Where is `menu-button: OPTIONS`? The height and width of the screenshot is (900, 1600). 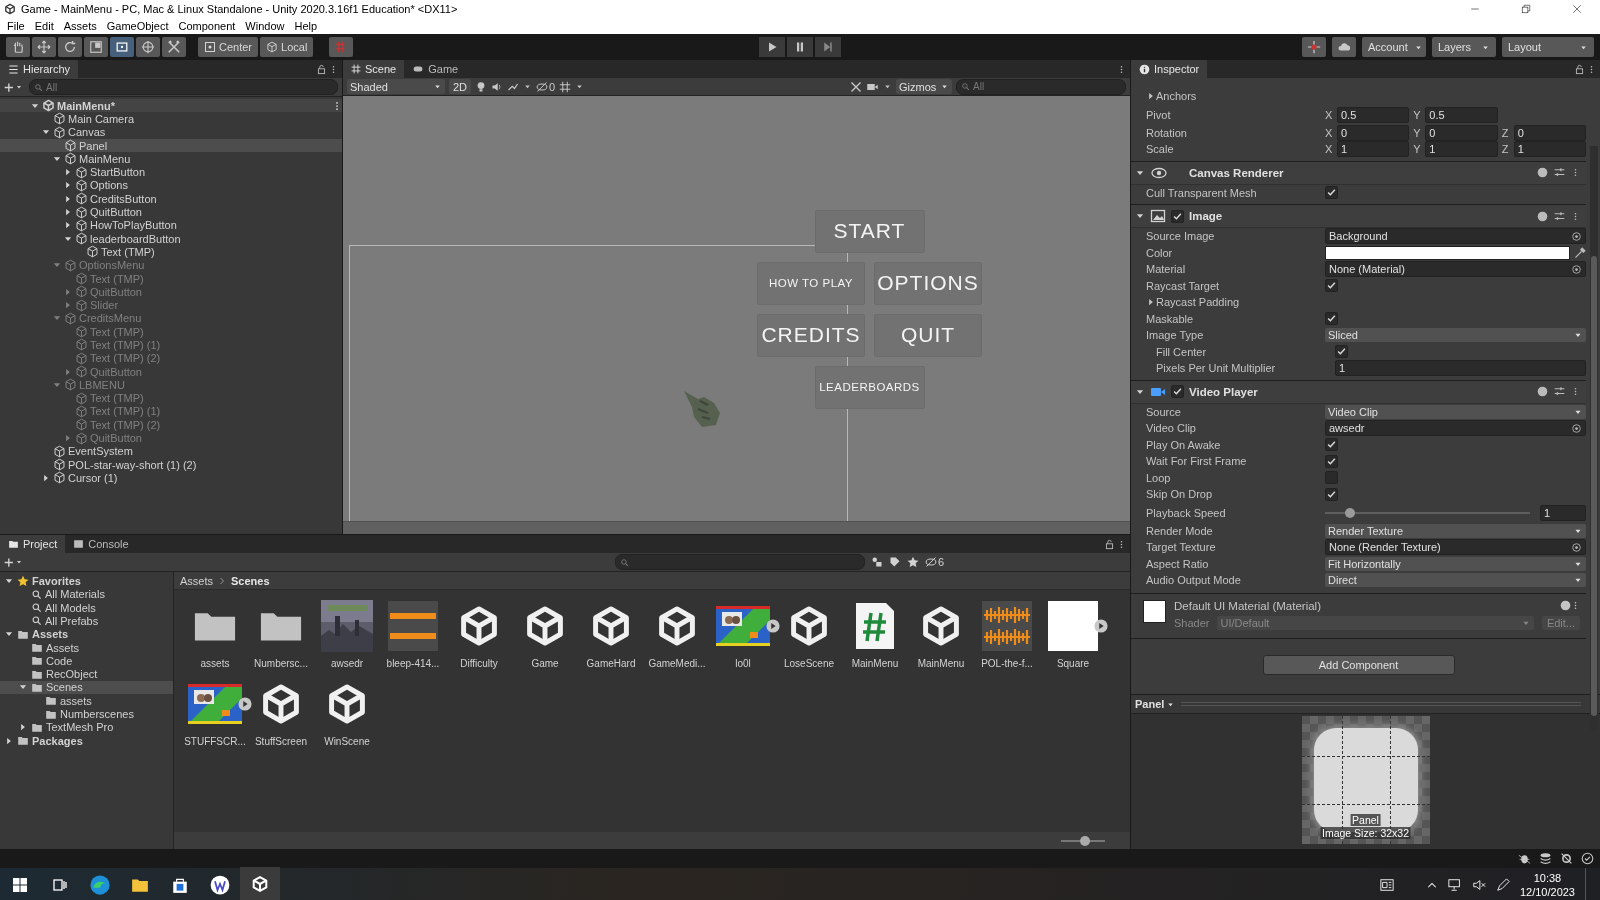
menu-button: OPTIONS is located at coordinates (928, 283).